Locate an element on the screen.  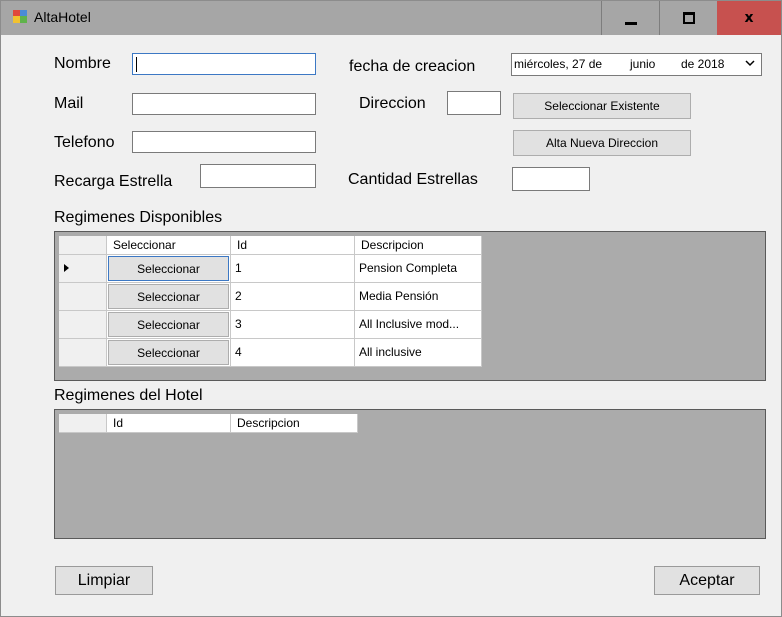
row-header-current is located at coordinates (83, 269).